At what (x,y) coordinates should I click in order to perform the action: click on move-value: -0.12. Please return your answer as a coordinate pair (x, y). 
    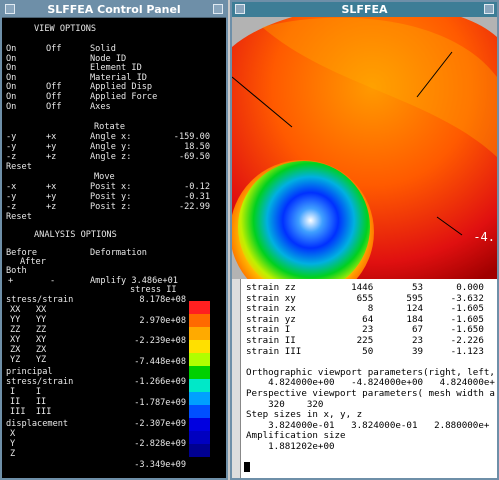
    Looking at the image, I should click on (197, 187).